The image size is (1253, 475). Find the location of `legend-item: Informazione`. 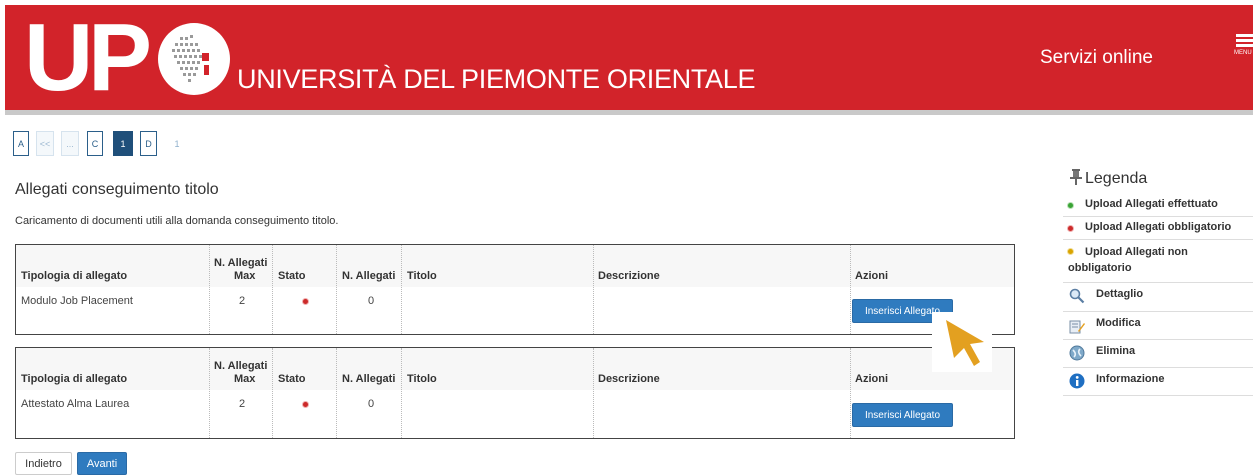

legend-item: Informazione is located at coordinates (1158, 382).